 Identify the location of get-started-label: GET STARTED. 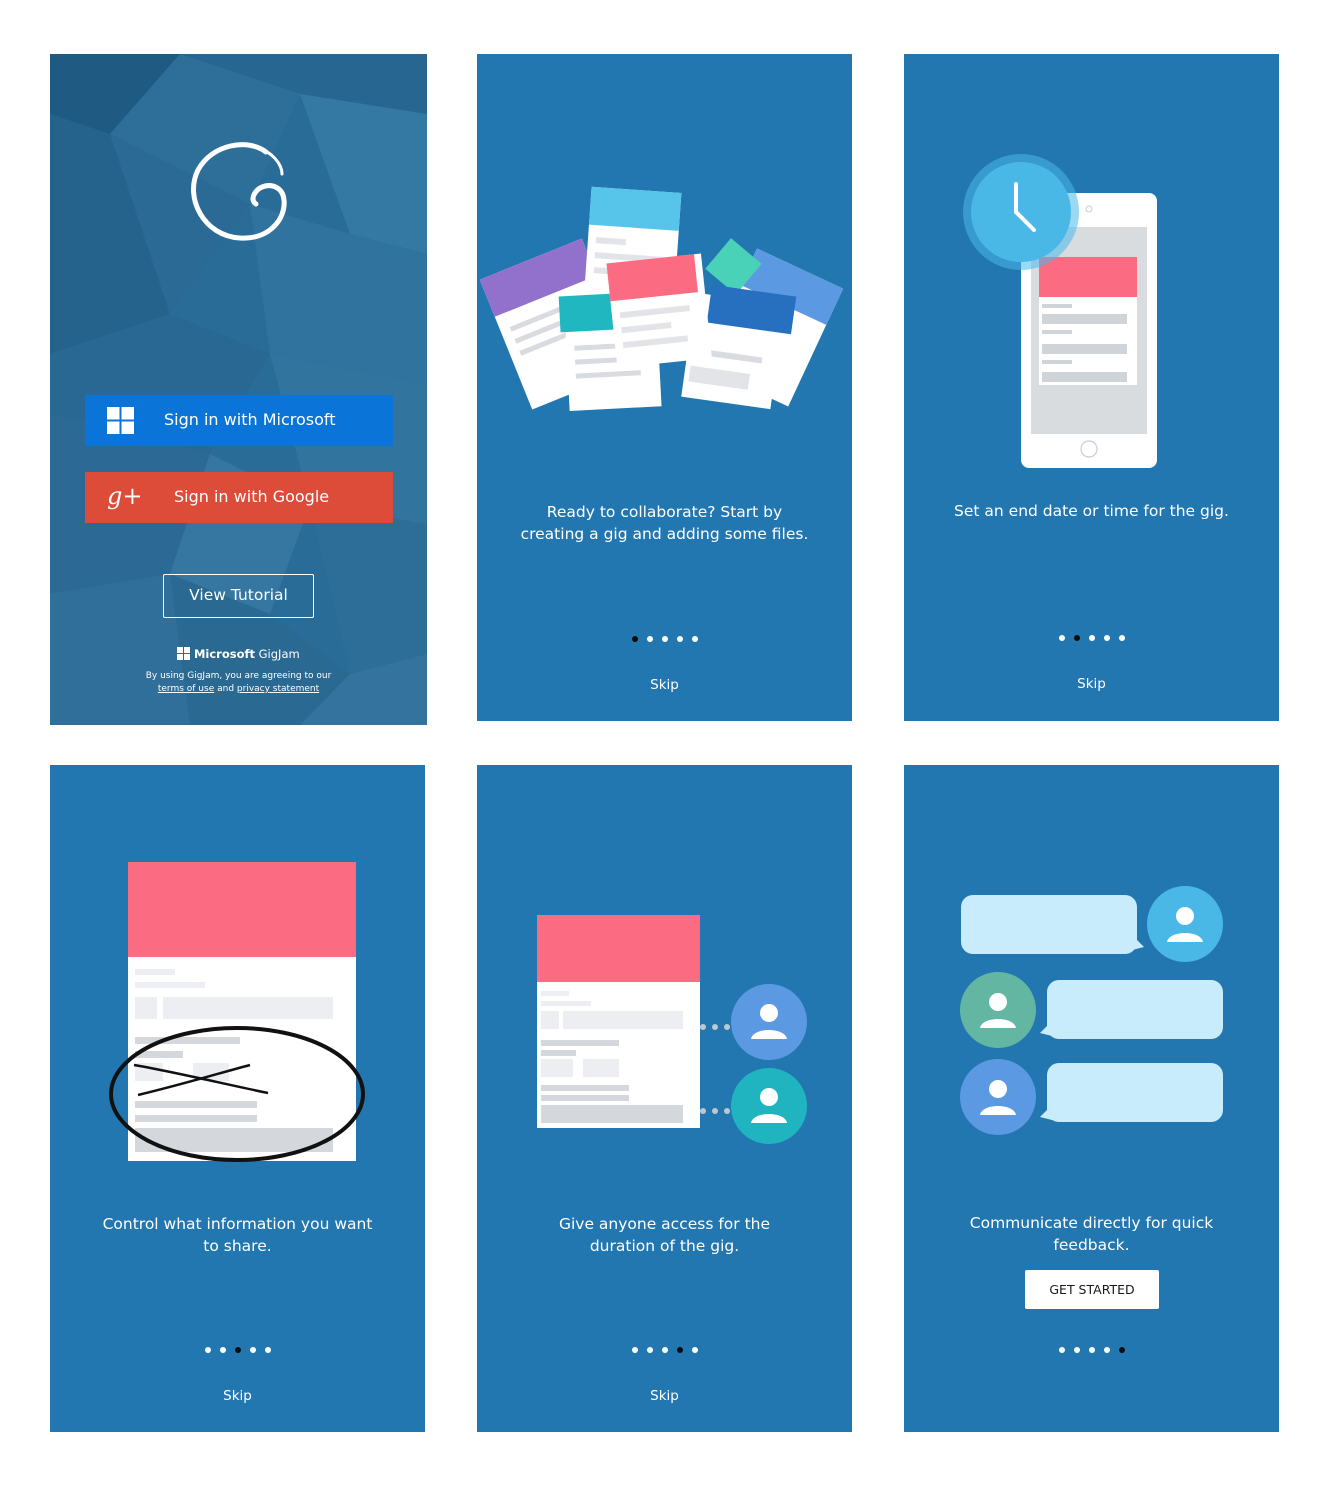
(1092, 1289).